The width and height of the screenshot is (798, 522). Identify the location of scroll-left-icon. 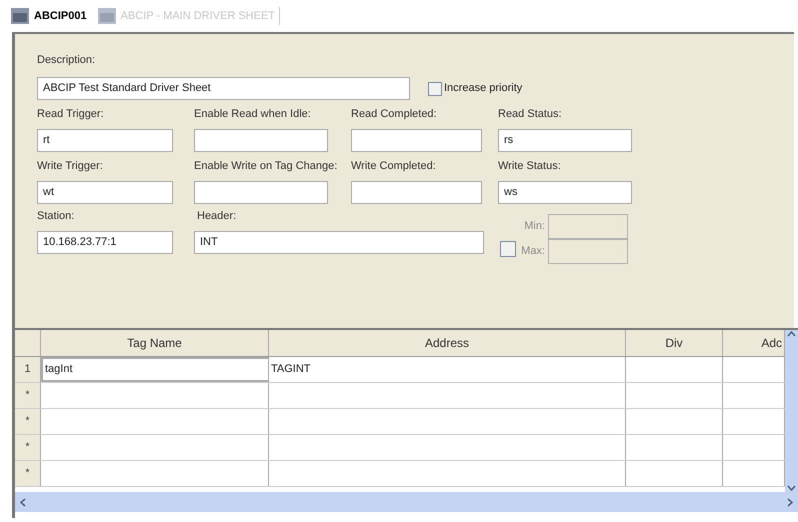
(22, 502).